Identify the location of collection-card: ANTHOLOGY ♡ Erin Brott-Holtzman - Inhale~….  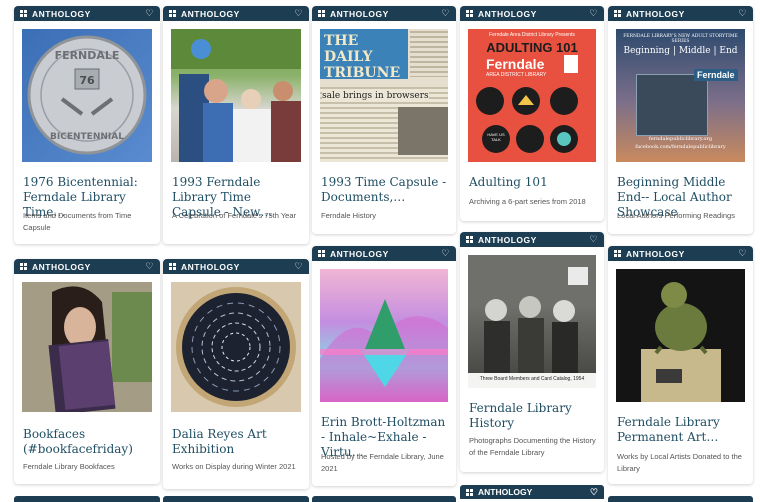
(384, 366).